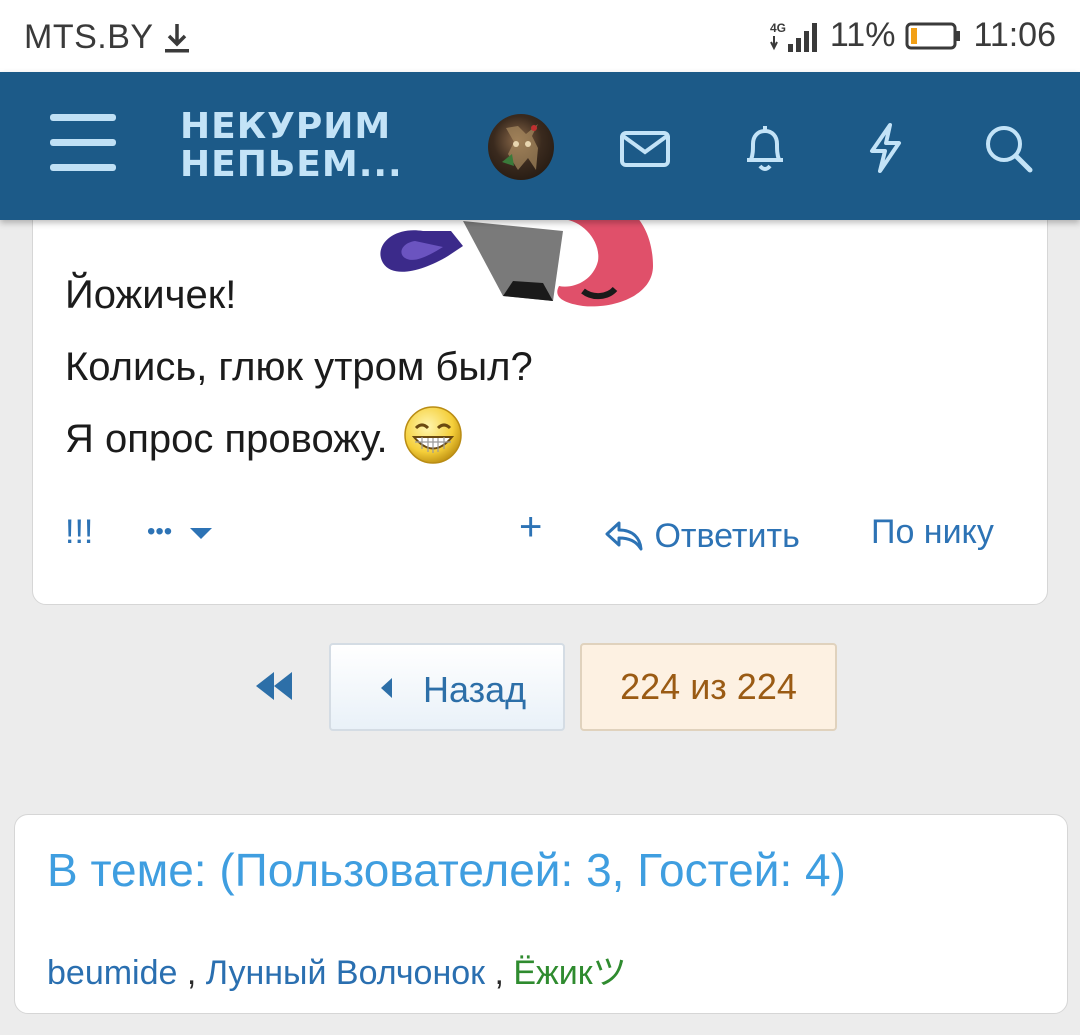 This screenshot has width=1080, height=1035. I want to click on user-link: Ёжикツ, so click(569, 973).